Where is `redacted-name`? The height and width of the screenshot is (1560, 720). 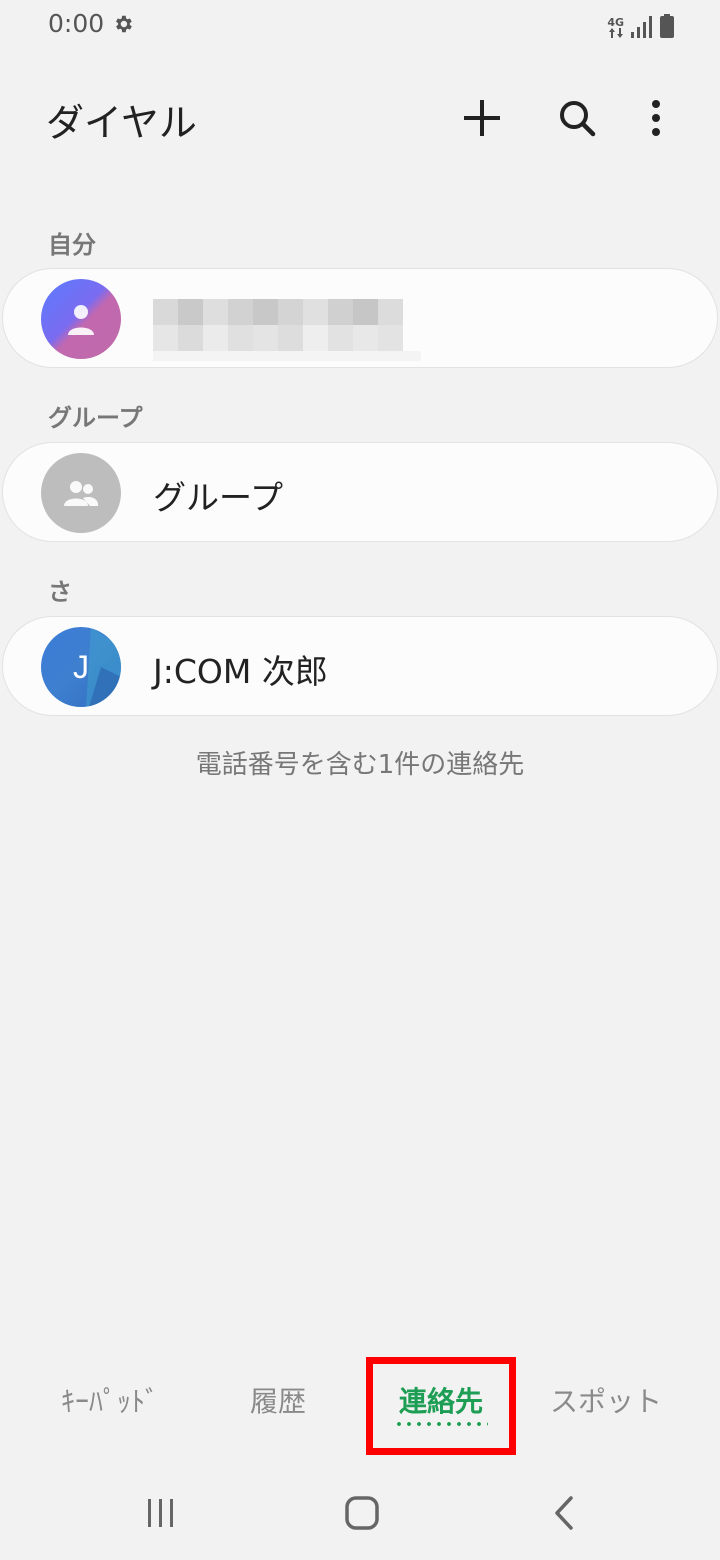
redacted-name is located at coordinates (287, 330).